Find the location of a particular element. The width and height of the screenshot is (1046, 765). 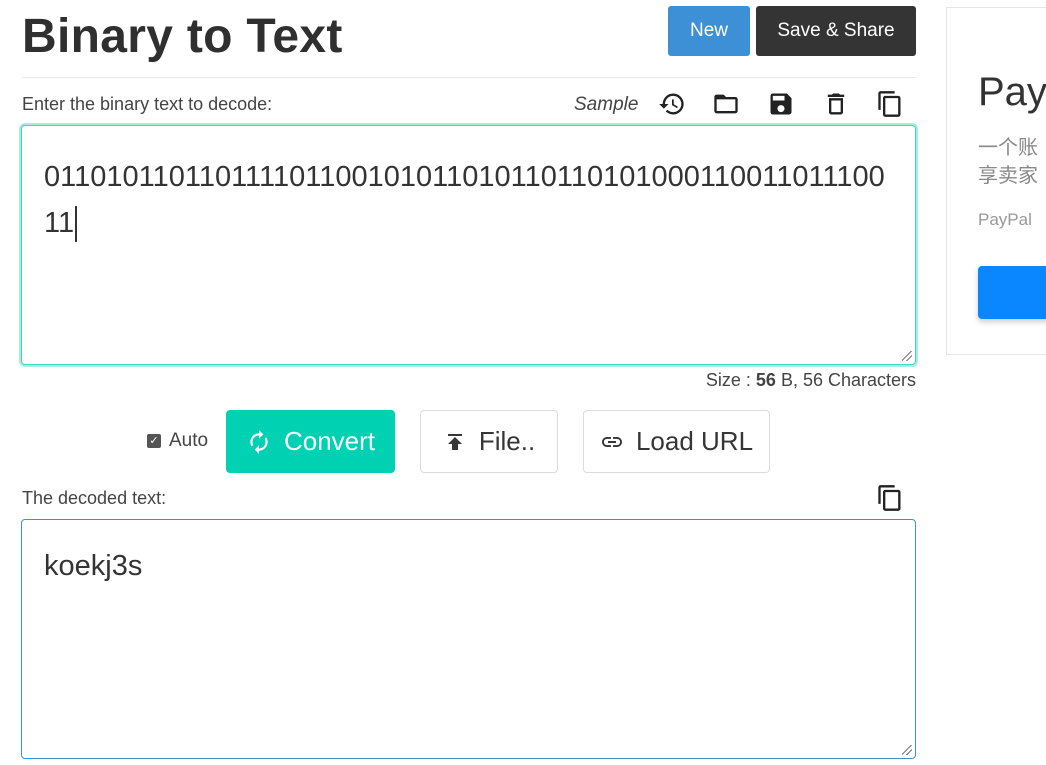

new-button: New is located at coordinates (709, 31).